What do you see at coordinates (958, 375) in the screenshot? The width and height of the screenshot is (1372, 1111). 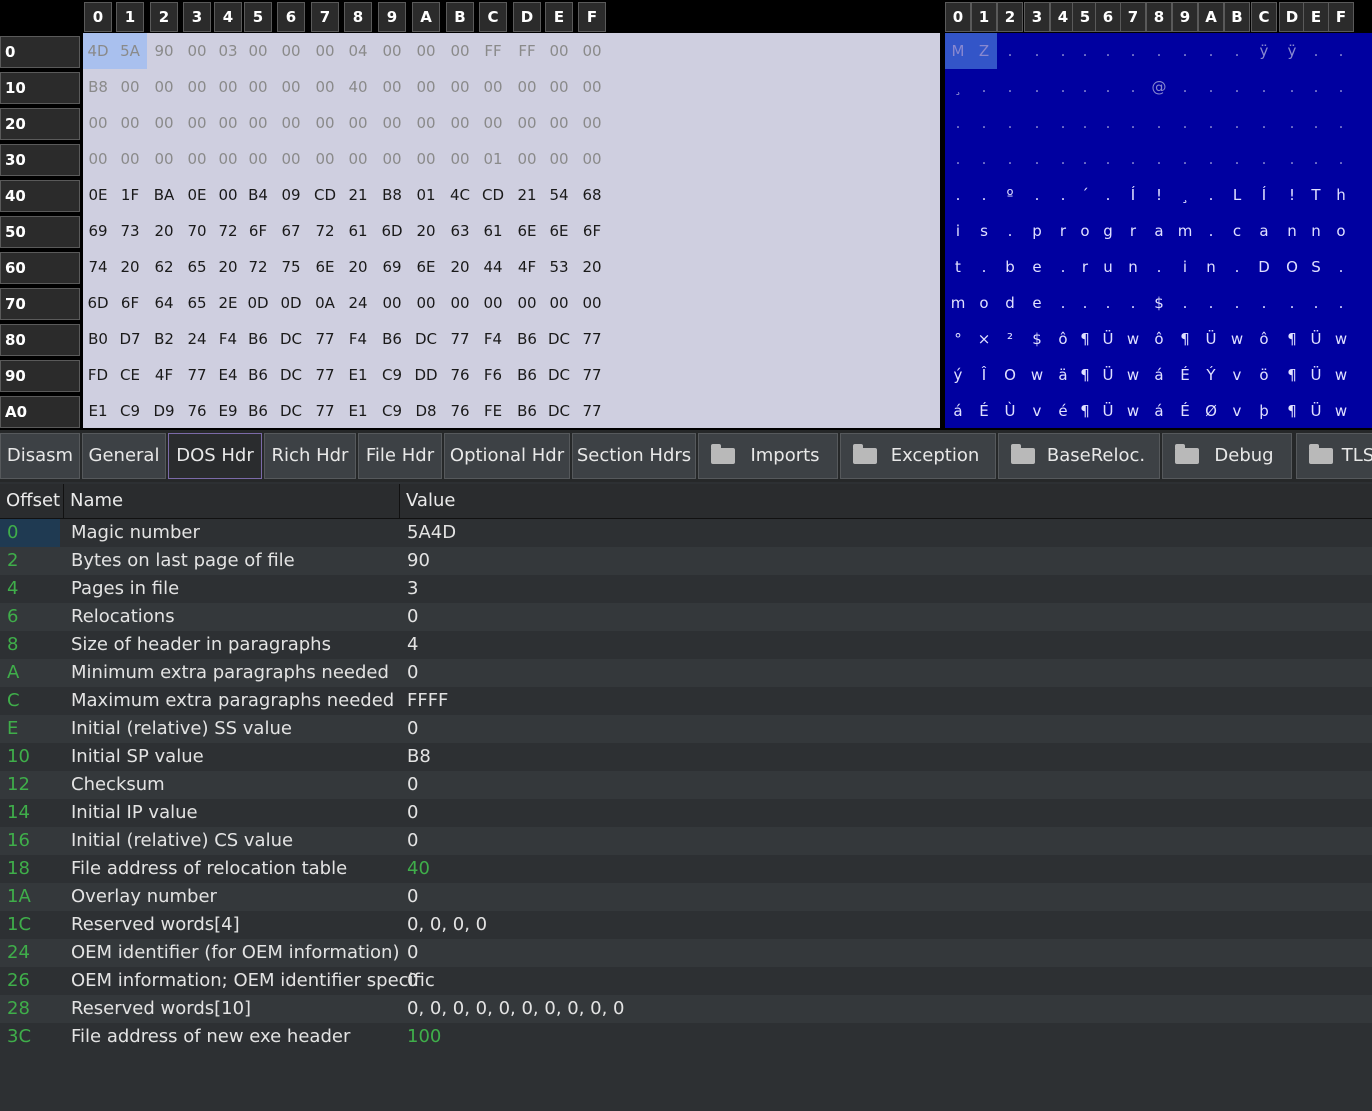 I see `ascii-char: ý` at bounding box center [958, 375].